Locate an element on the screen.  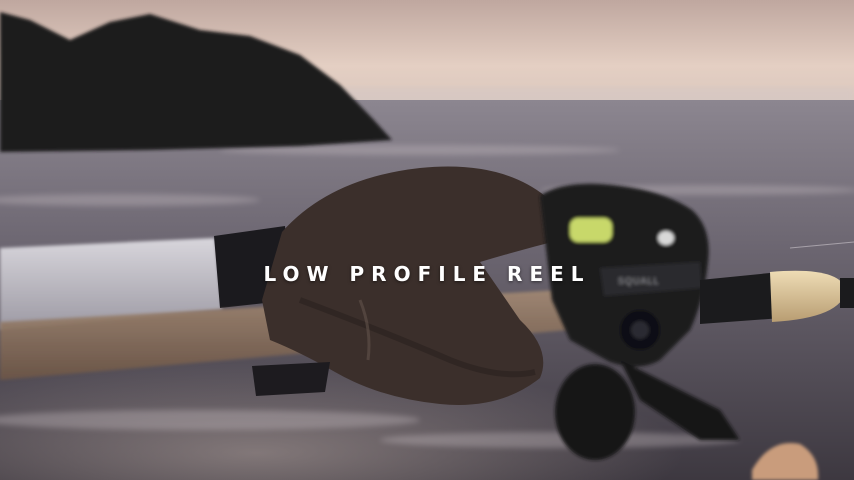
line-spool is located at coordinates (591, 230).